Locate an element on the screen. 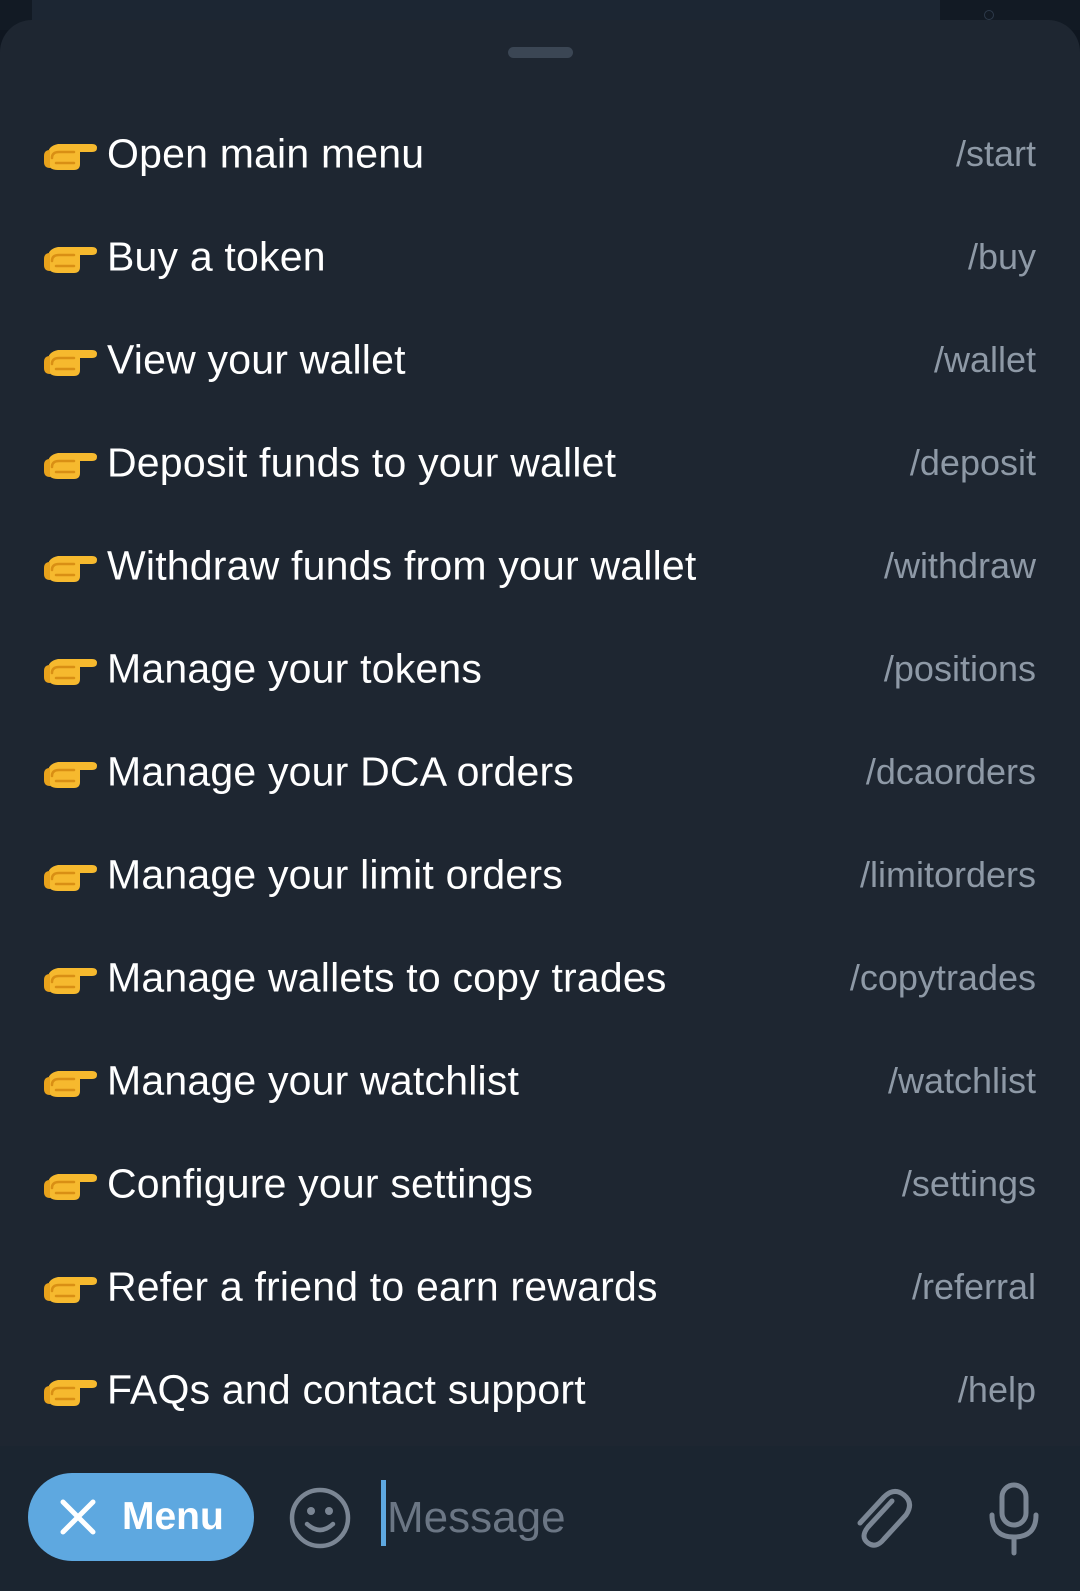 The image size is (1080, 1591). attach-icon is located at coordinates (881, 1518).